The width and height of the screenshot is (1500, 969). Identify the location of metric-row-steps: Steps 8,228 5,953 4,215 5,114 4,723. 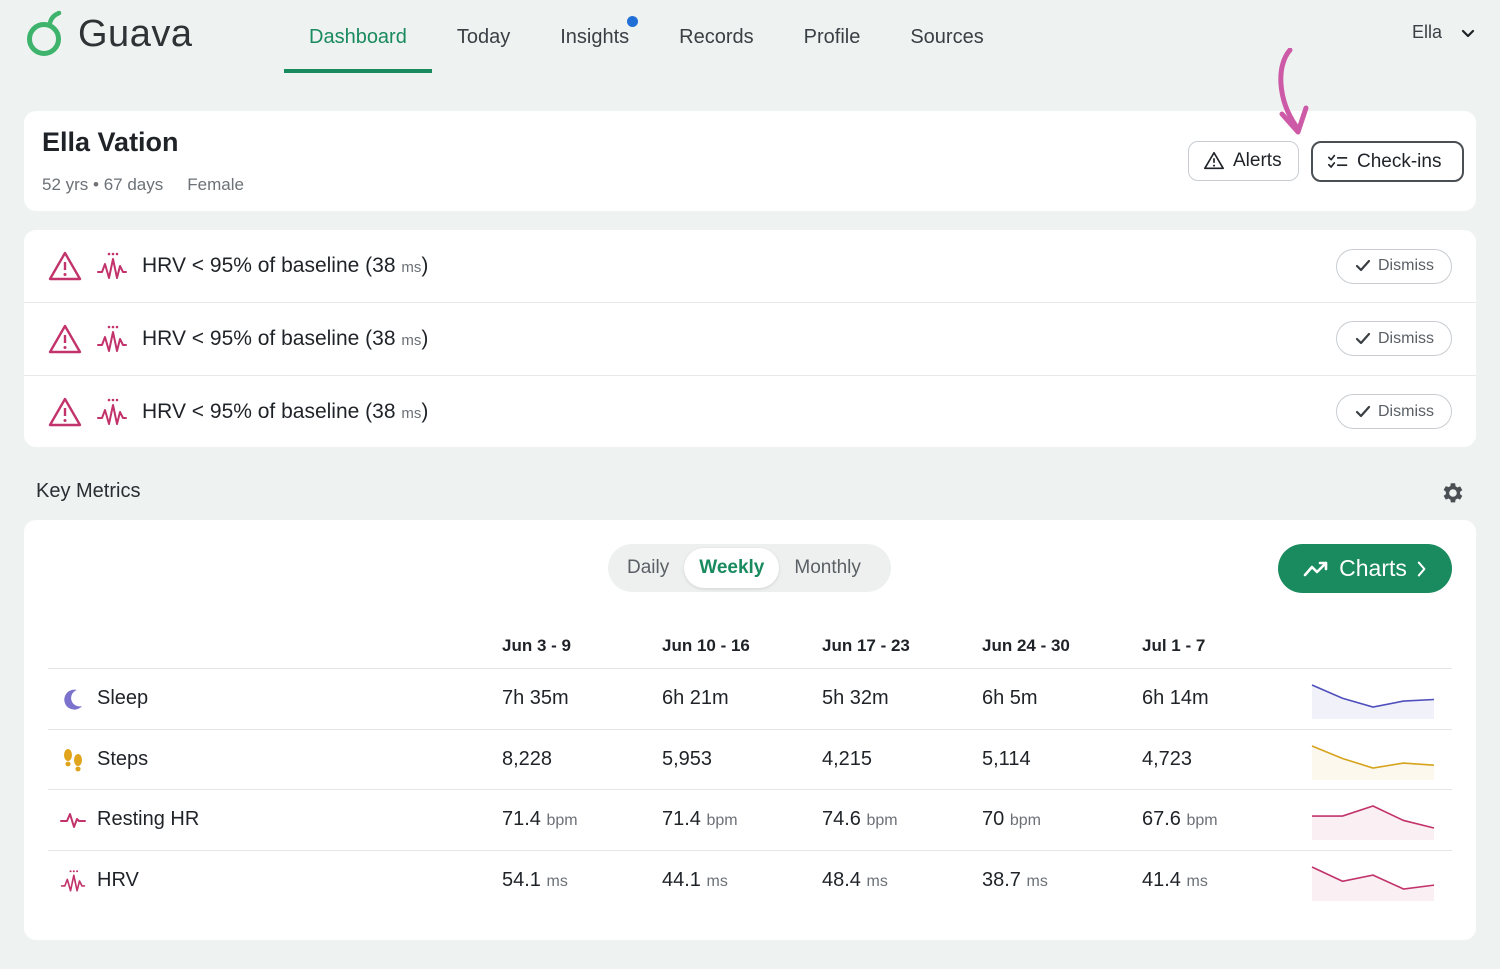
(750, 760).